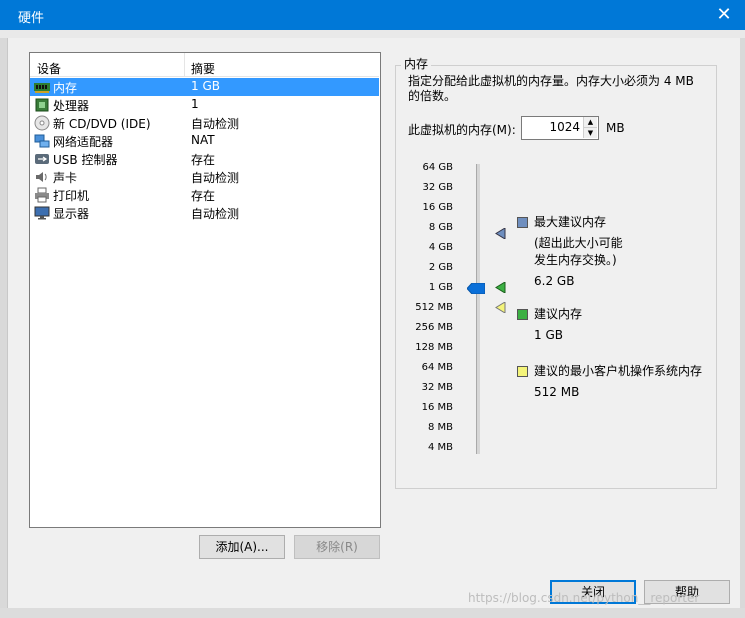 This screenshot has width=745, height=618. What do you see at coordinates (522, 314) in the screenshot?
I see `recommended-legend-icon` at bounding box center [522, 314].